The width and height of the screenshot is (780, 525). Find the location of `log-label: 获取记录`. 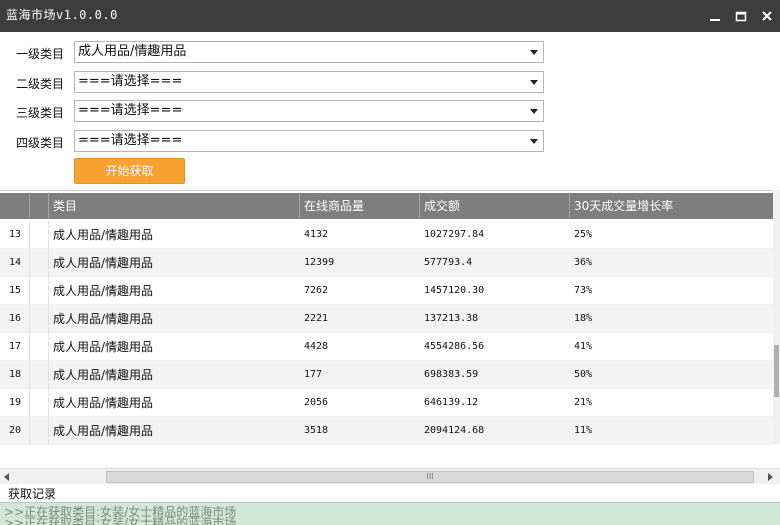

log-label: 获取记录 is located at coordinates (32, 494).